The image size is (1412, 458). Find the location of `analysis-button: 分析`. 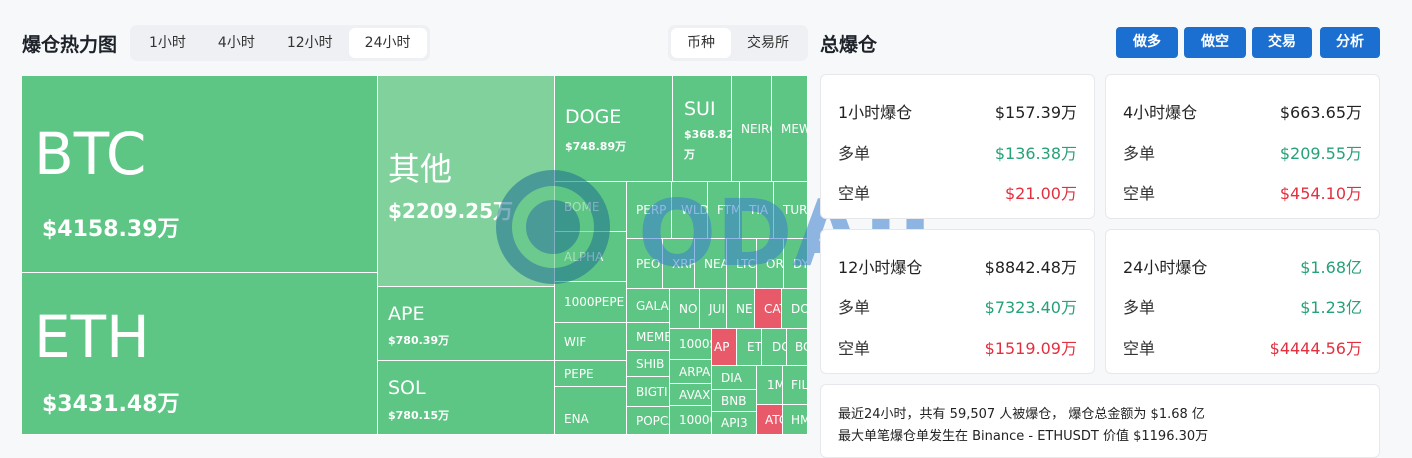

analysis-button: 分析 is located at coordinates (1350, 42).